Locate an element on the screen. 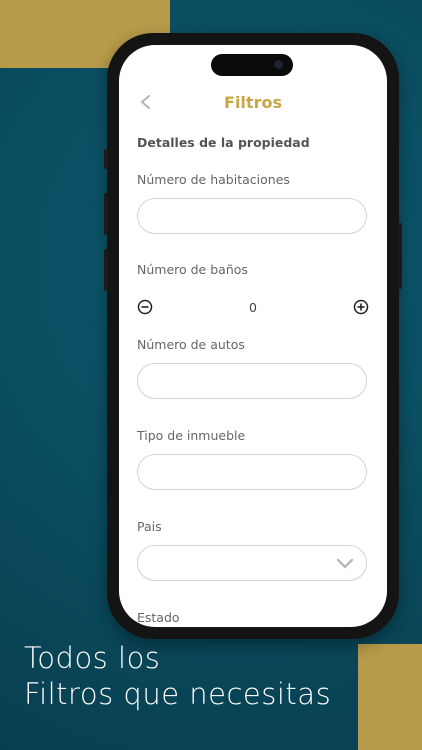  volume-down-button is located at coordinates (106, 270).